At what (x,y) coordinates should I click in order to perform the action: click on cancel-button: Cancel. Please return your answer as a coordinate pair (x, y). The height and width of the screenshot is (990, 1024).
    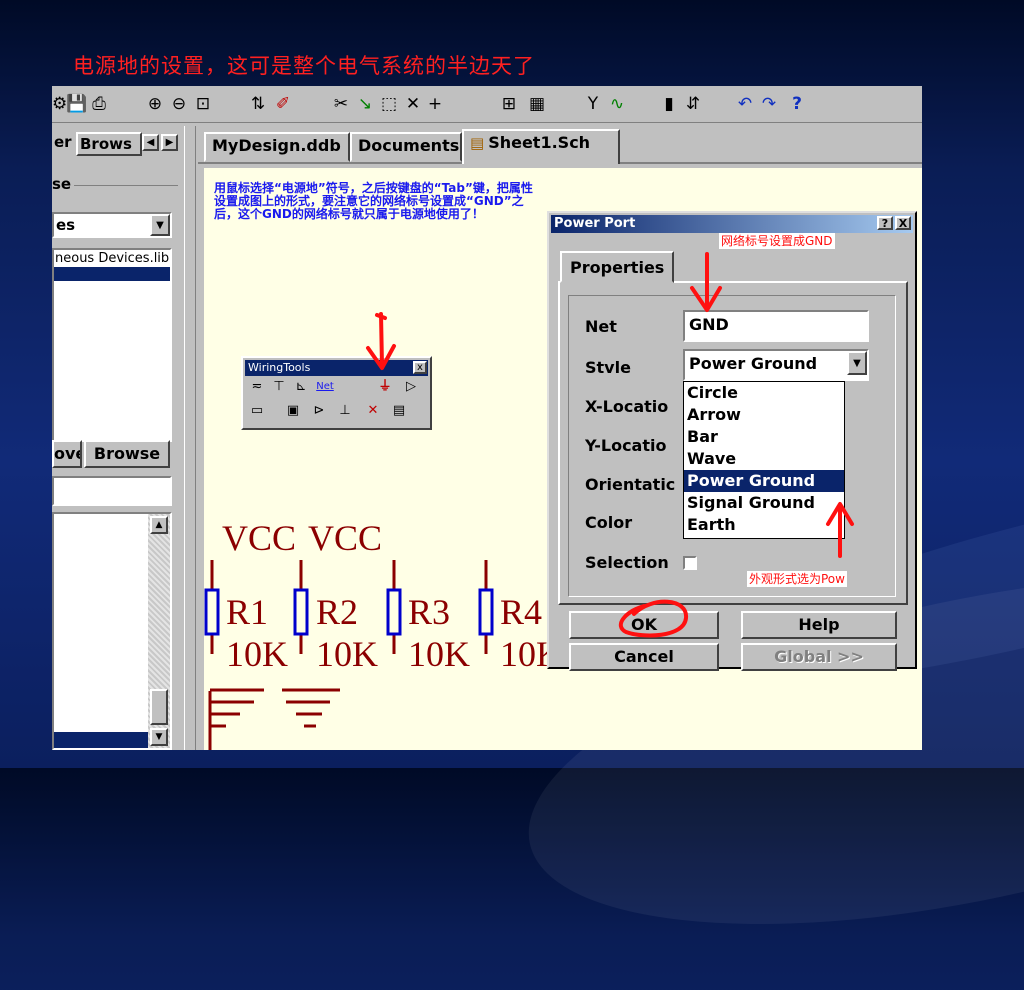
    Looking at the image, I should click on (644, 657).